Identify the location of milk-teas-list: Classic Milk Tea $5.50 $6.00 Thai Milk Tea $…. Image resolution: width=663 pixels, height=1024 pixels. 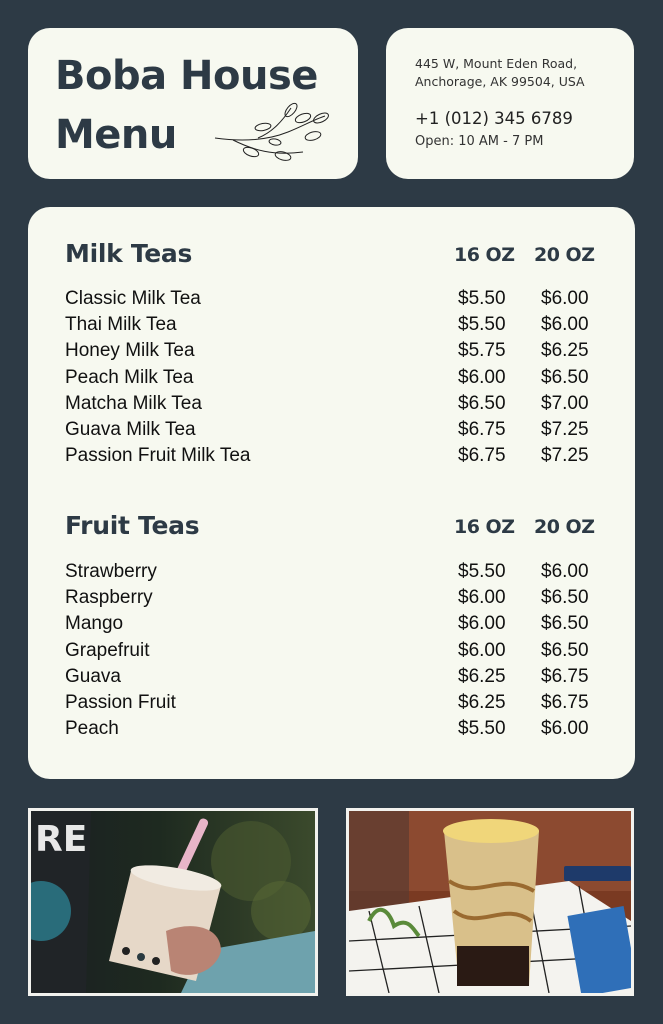
(335, 379).